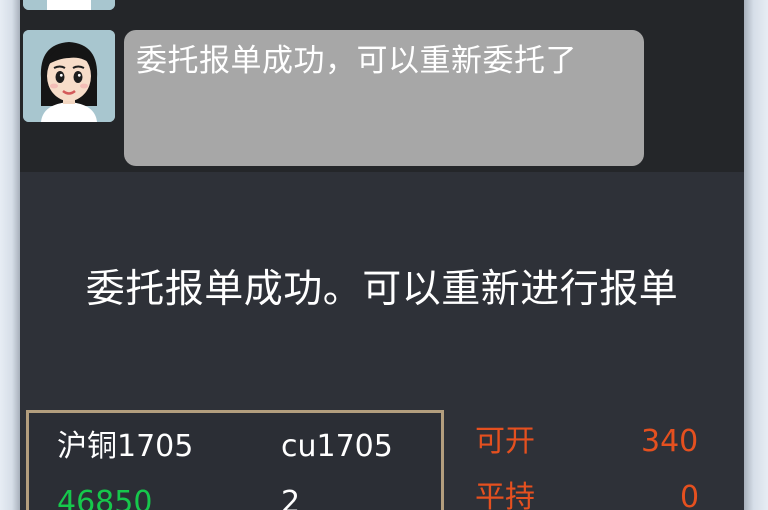 This screenshot has width=768, height=510. What do you see at coordinates (10, 255) in the screenshot?
I see `screen-border-left` at bounding box center [10, 255].